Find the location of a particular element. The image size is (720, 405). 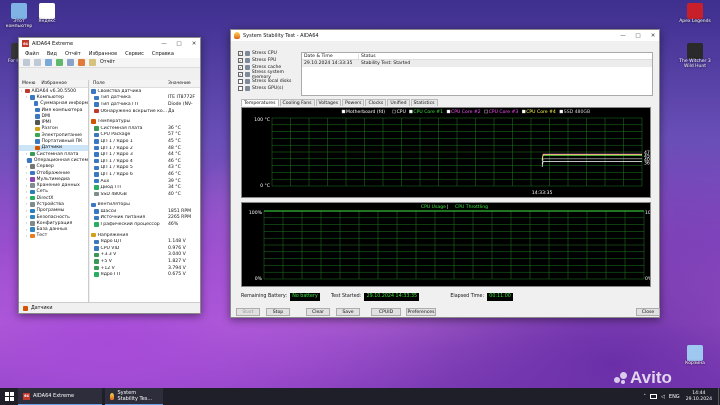

list-row: CPU VID 0.976 V is located at coordinates (145, 248).